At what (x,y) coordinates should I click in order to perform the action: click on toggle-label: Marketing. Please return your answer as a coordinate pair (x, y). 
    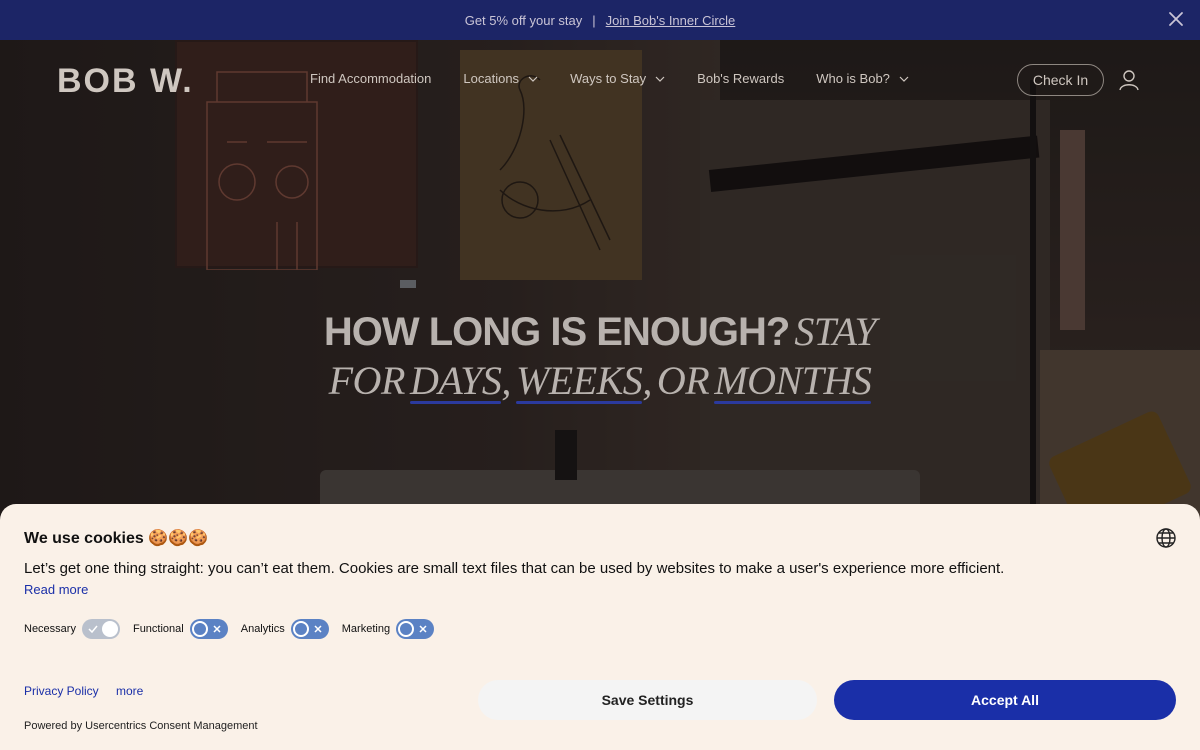
    Looking at the image, I should click on (366, 629).